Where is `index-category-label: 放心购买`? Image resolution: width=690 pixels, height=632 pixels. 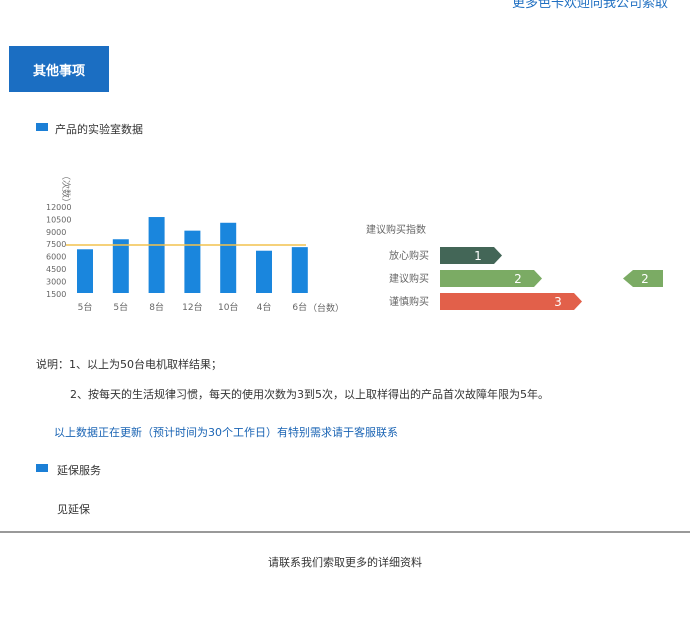 index-category-label: 放心购买 is located at coordinates (409, 255).